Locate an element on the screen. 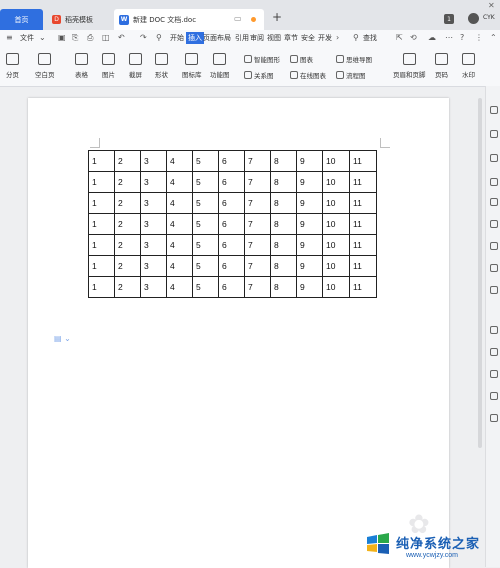 This screenshot has width=500, height=568. menu-developer: 开发 is located at coordinates (325, 38).